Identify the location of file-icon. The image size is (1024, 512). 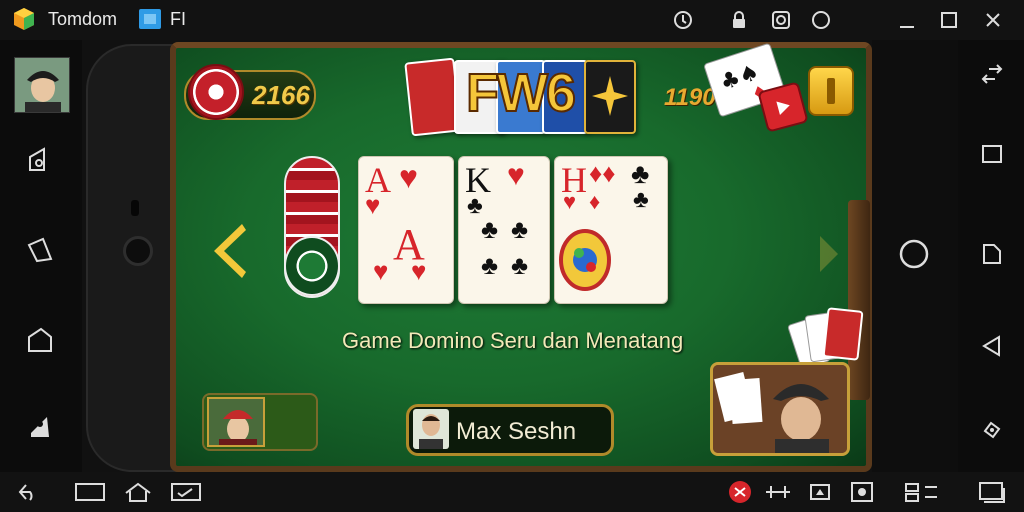
(992, 254).